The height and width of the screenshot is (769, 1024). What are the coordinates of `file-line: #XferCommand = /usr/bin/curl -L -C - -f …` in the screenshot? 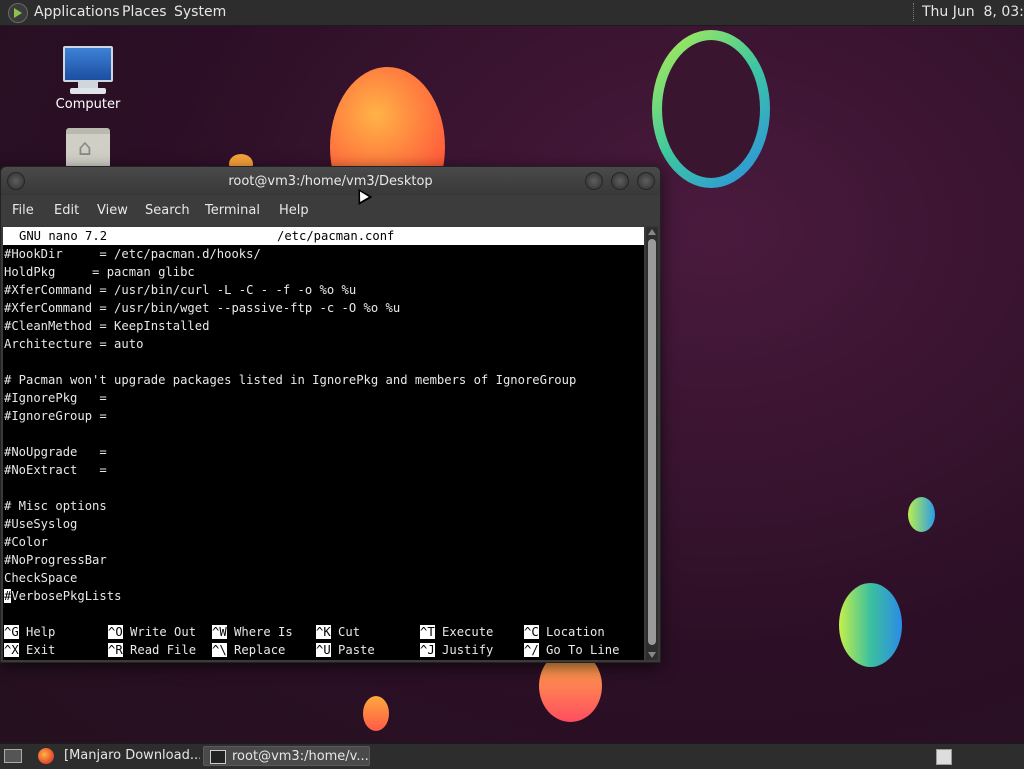 It's located at (180, 290).